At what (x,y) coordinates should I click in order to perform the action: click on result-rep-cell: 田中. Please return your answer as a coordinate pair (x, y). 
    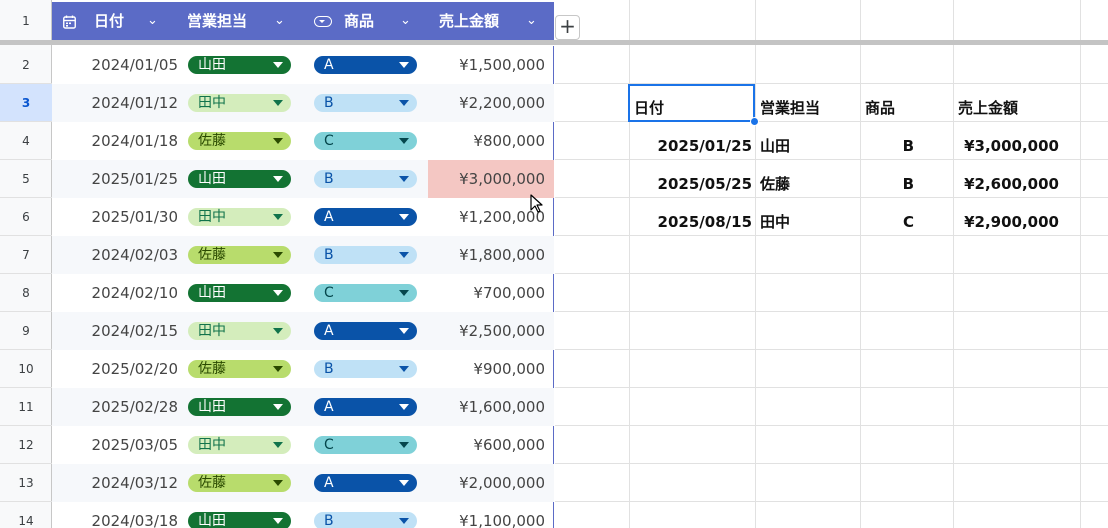
    Looking at the image, I should click on (775, 222).